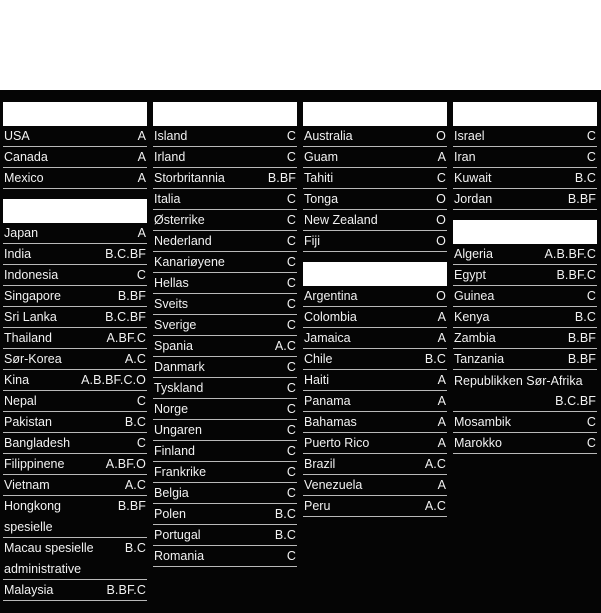 This screenshot has width=601, height=613. I want to click on country-name: Bahamas, so click(330, 422).